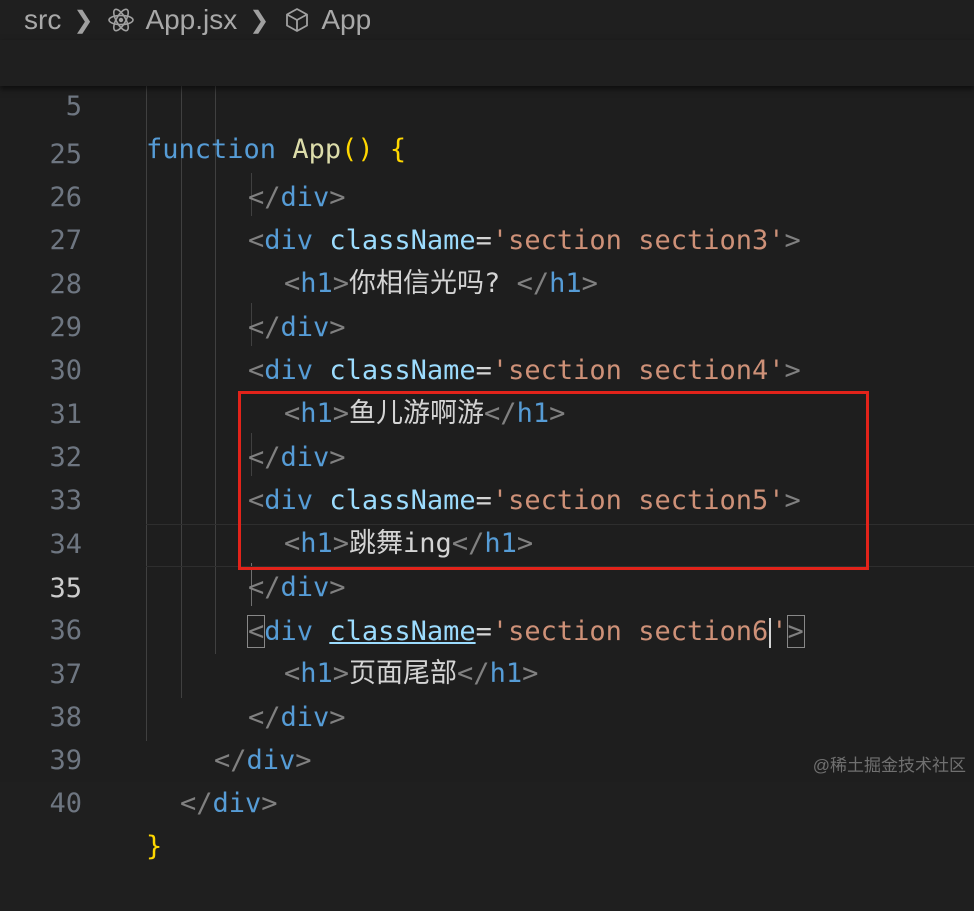 This screenshot has width=974, height=911. What do you see at coordinates (191, 20) in the screenshot?
I see `breadcrumb-file: App.jsx` at bounding box center [191, 20].